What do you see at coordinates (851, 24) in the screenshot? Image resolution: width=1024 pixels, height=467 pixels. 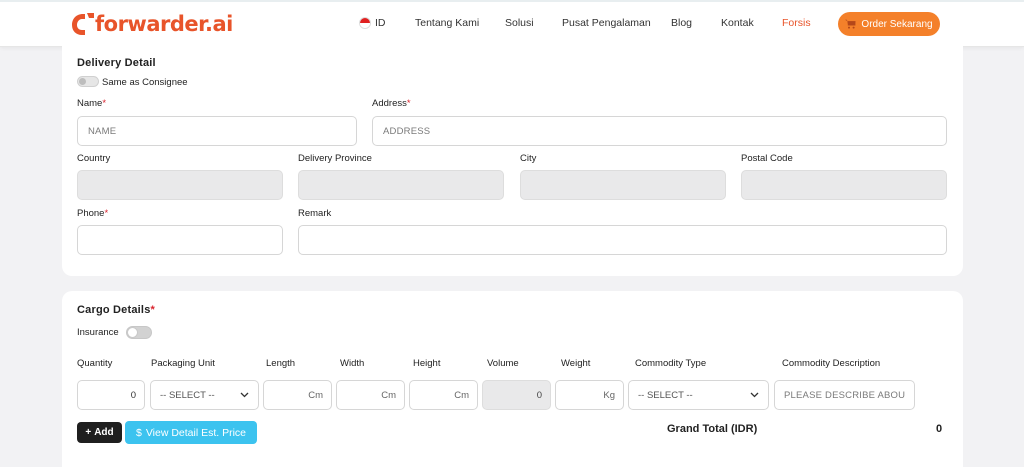 I see `cart-icon` at bounding box center [851, 24].